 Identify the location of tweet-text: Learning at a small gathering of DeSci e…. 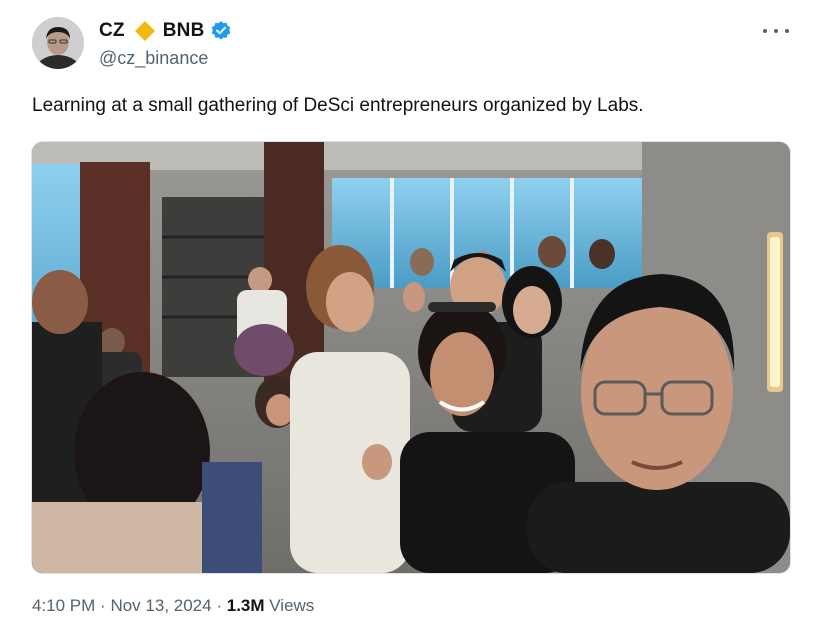
(338, 105).